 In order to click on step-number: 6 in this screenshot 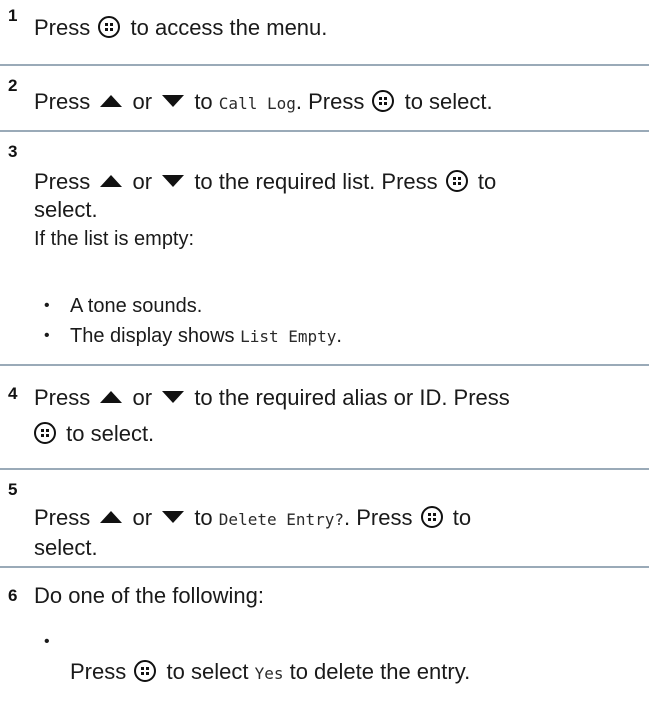, I will do `click(13, 595)`.